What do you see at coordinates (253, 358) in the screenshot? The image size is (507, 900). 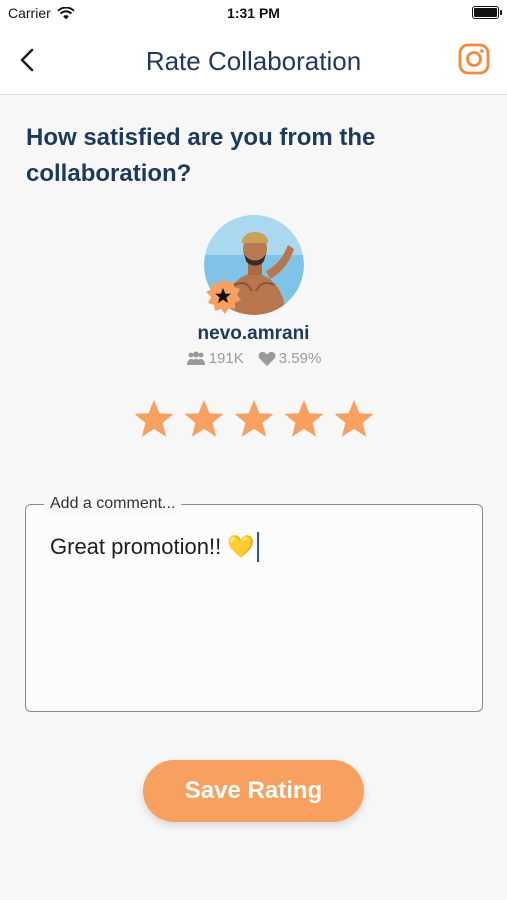 I see `profile-stats: 191K 3.59%` at bounding box center [253, 358].